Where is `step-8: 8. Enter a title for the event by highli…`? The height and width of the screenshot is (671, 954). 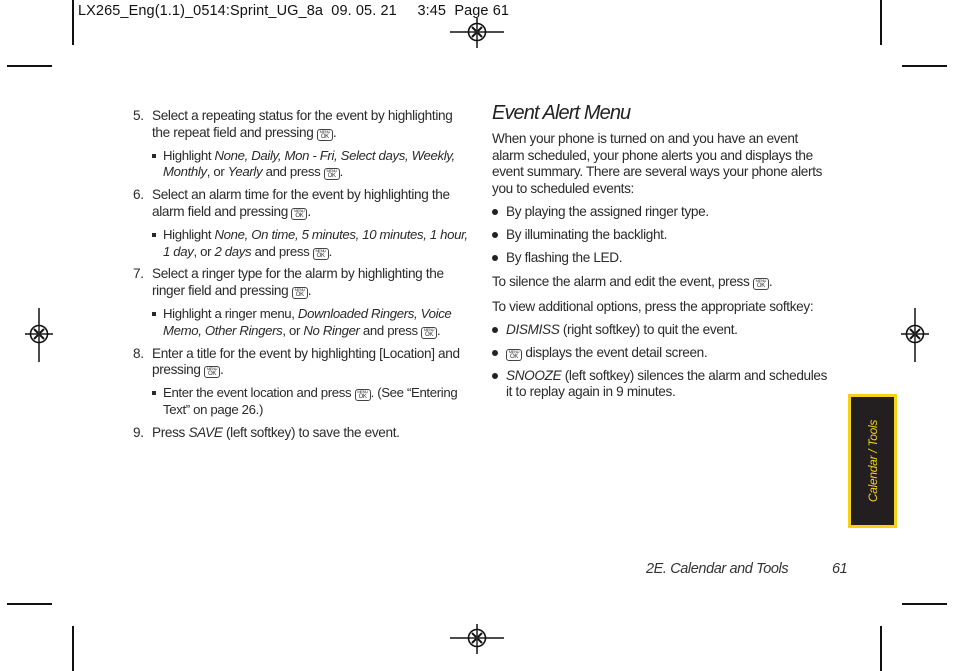 step-8: 8. Enter a title for the event by highli… is located at coordinates (296, 362).